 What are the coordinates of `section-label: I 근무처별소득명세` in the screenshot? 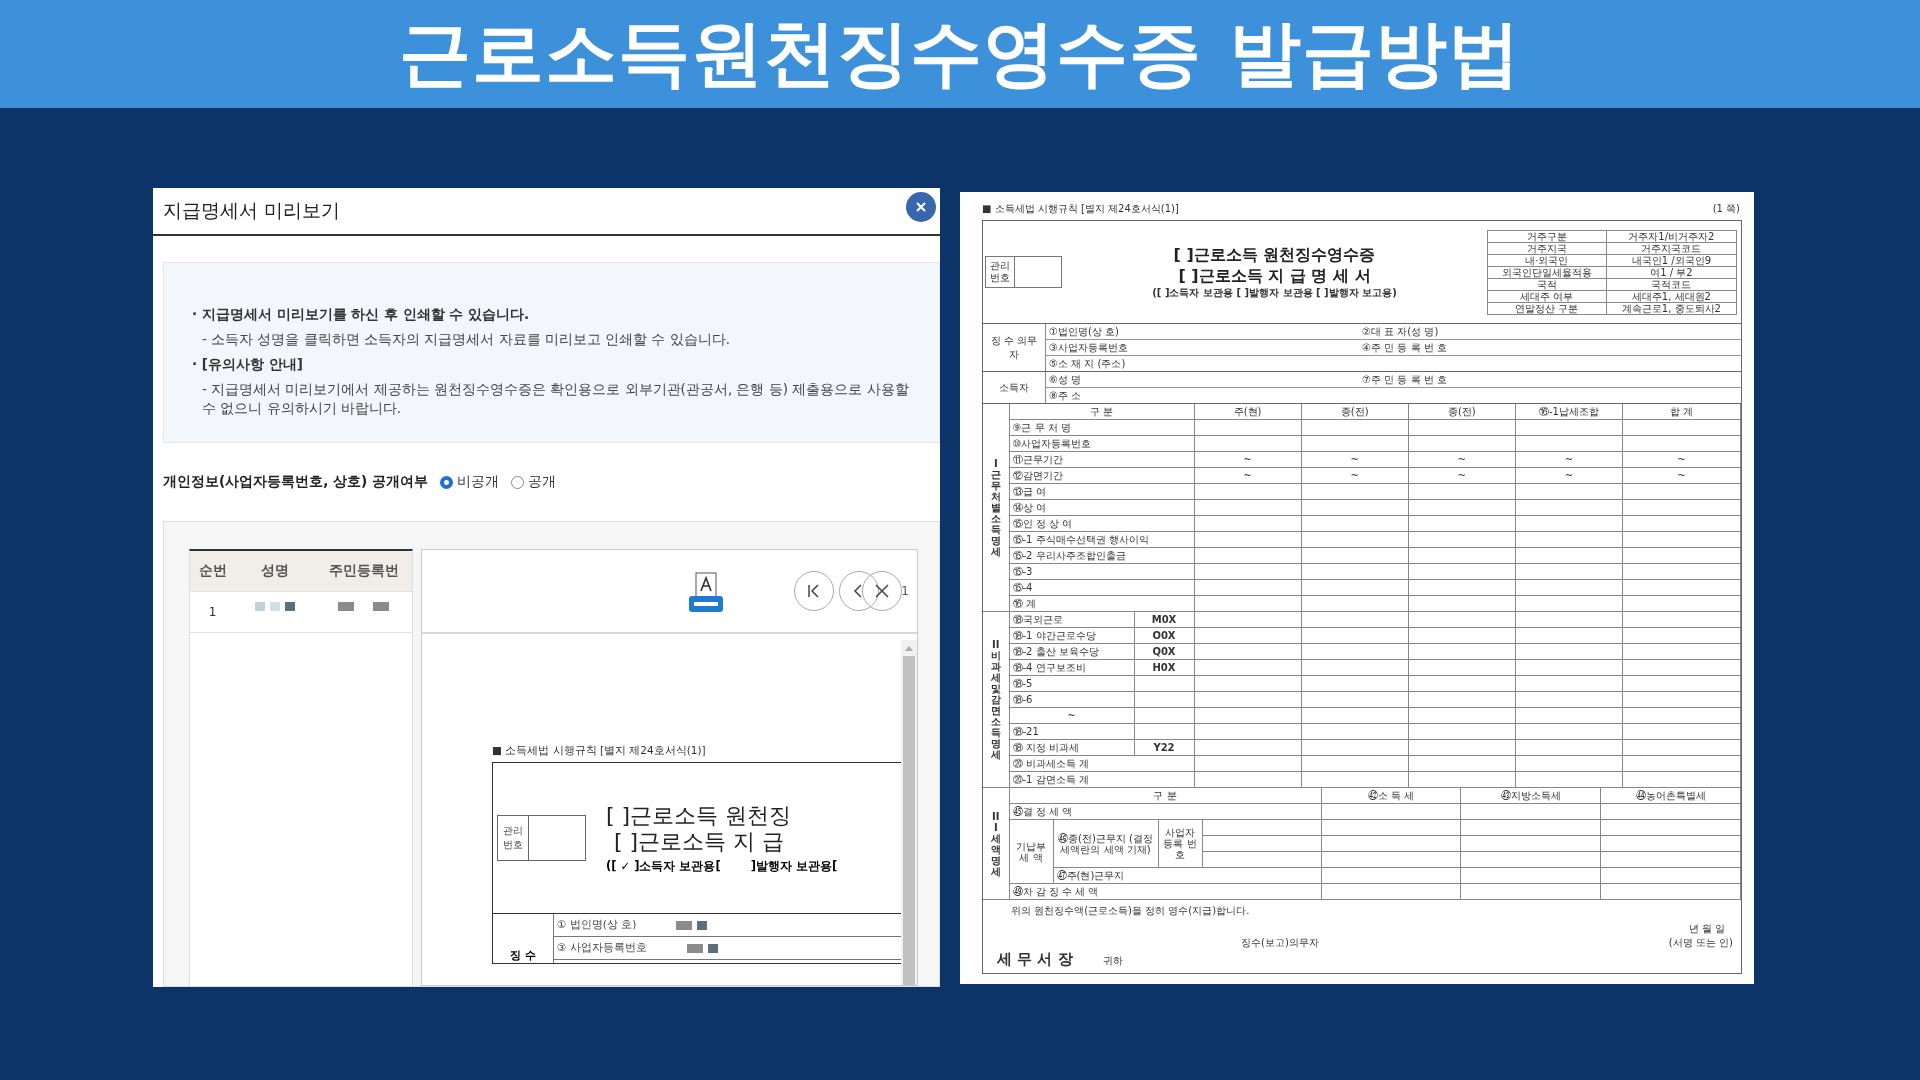 It's located at (995, 507).